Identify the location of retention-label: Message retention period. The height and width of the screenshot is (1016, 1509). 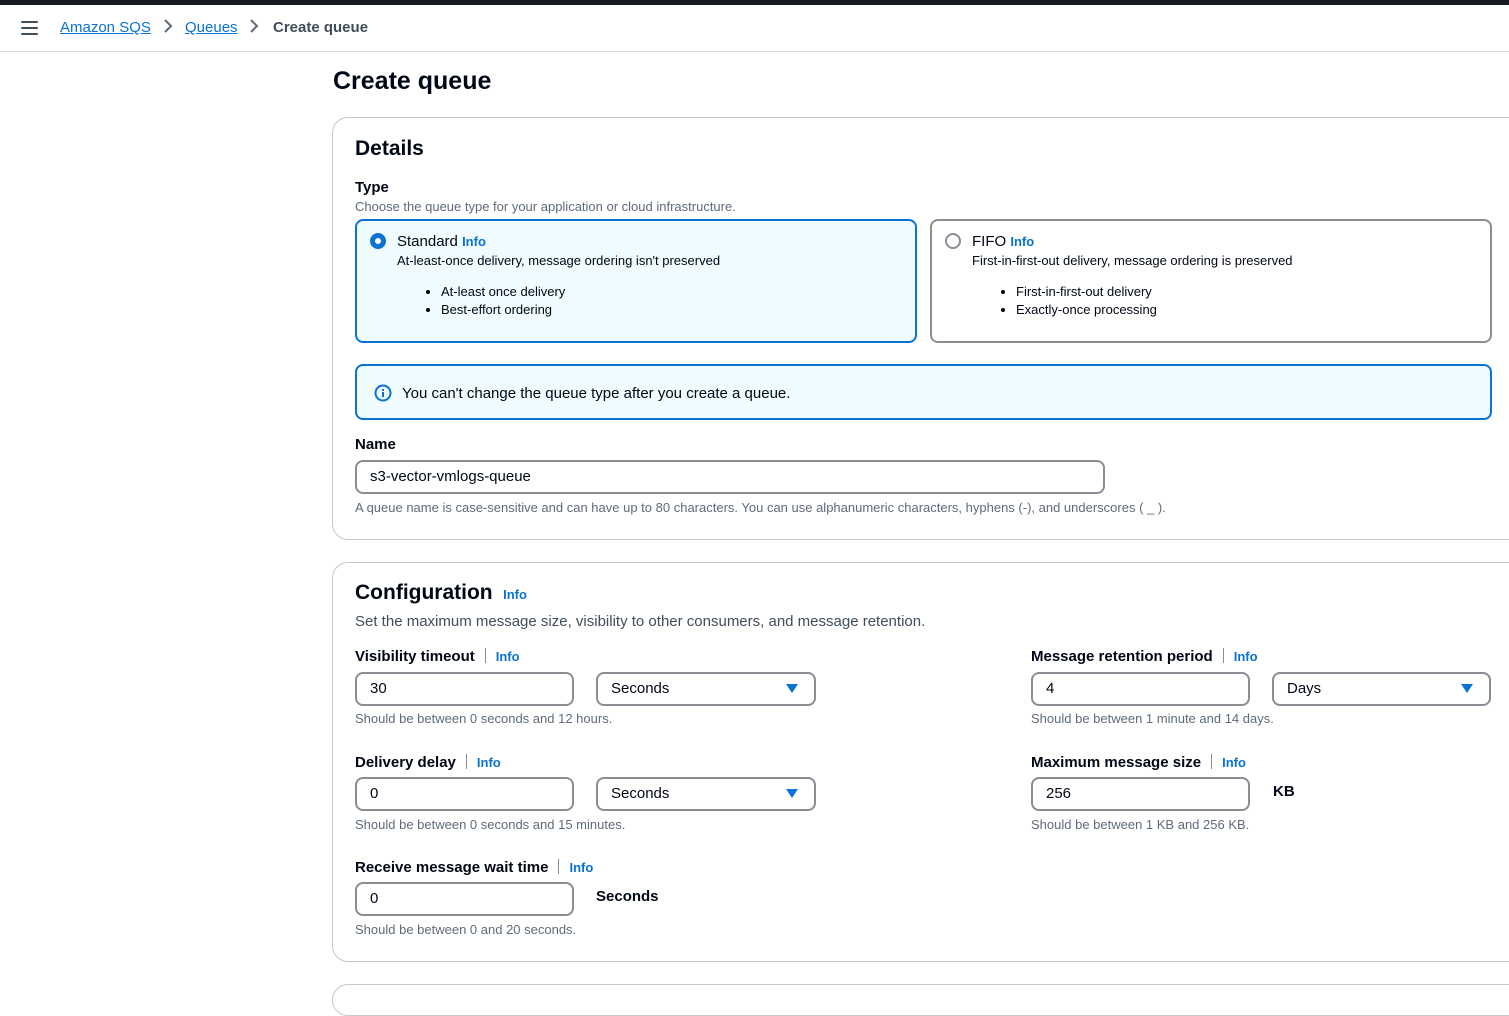
(1122, 656).